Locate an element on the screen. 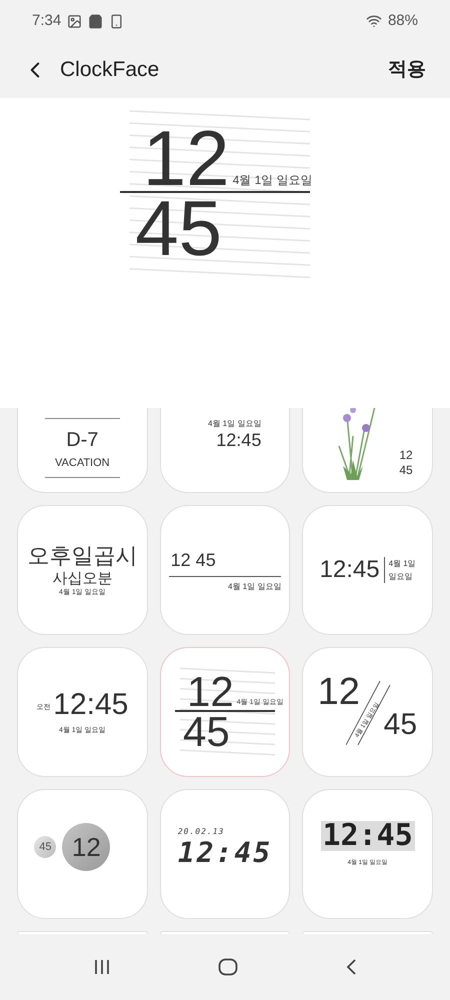 The width and height of the screenshot is (450, 1000). date-text: 4월 1일 is located at coordinates (402, 564).